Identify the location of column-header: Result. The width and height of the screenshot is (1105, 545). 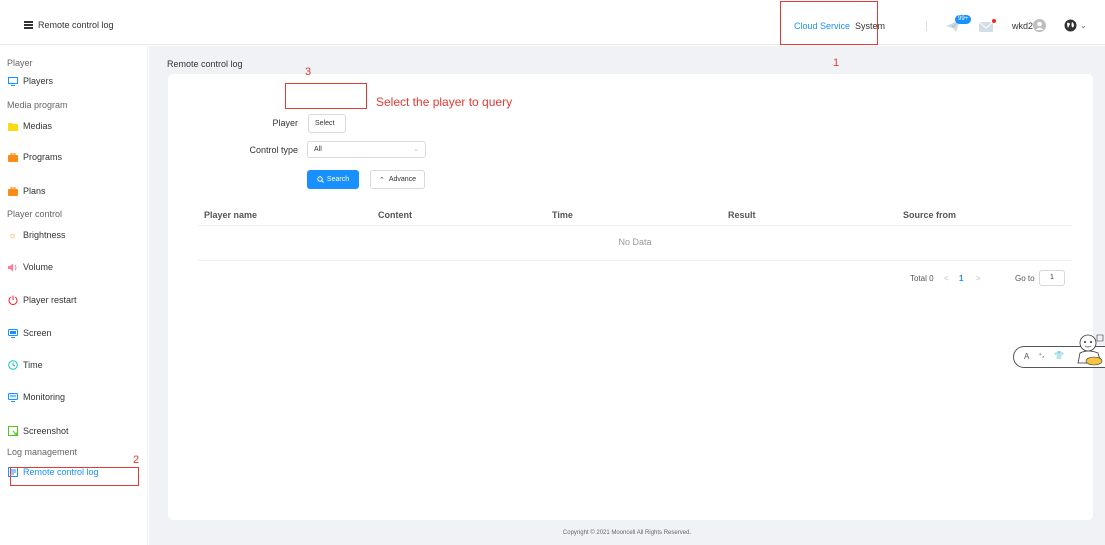
(742, 215).